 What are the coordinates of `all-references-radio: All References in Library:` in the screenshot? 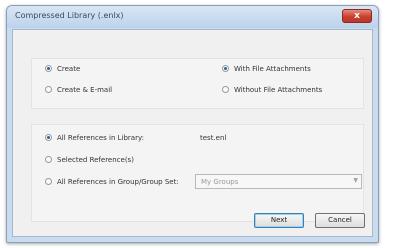 It's located at (94, 138).